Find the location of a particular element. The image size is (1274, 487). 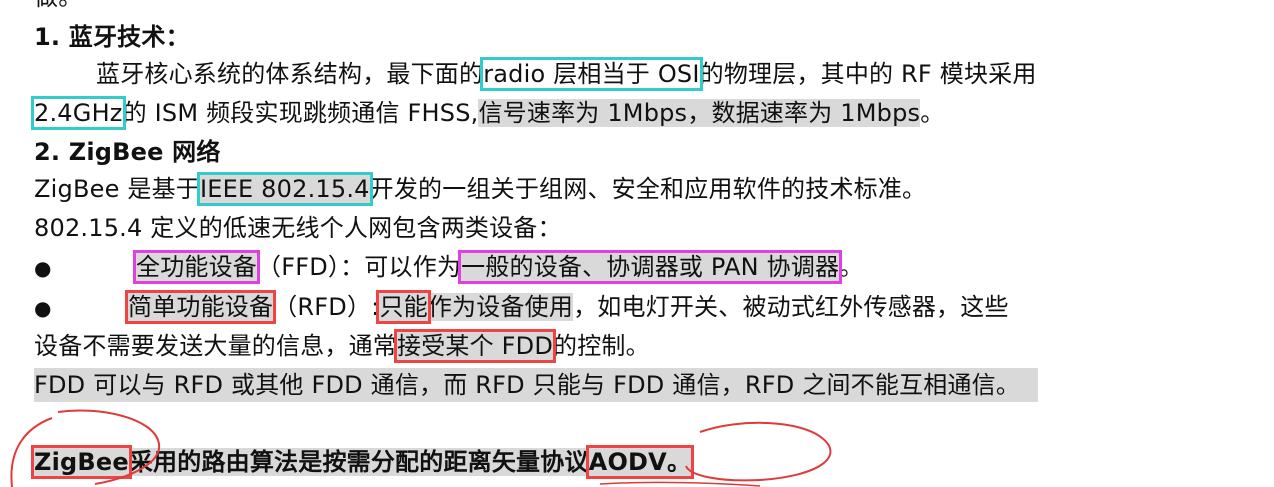

bullet-rfd-continued: 设备不需要发送大量的信息，通常接受某个 FDD的控制。 is located at coordinates (342, 346).